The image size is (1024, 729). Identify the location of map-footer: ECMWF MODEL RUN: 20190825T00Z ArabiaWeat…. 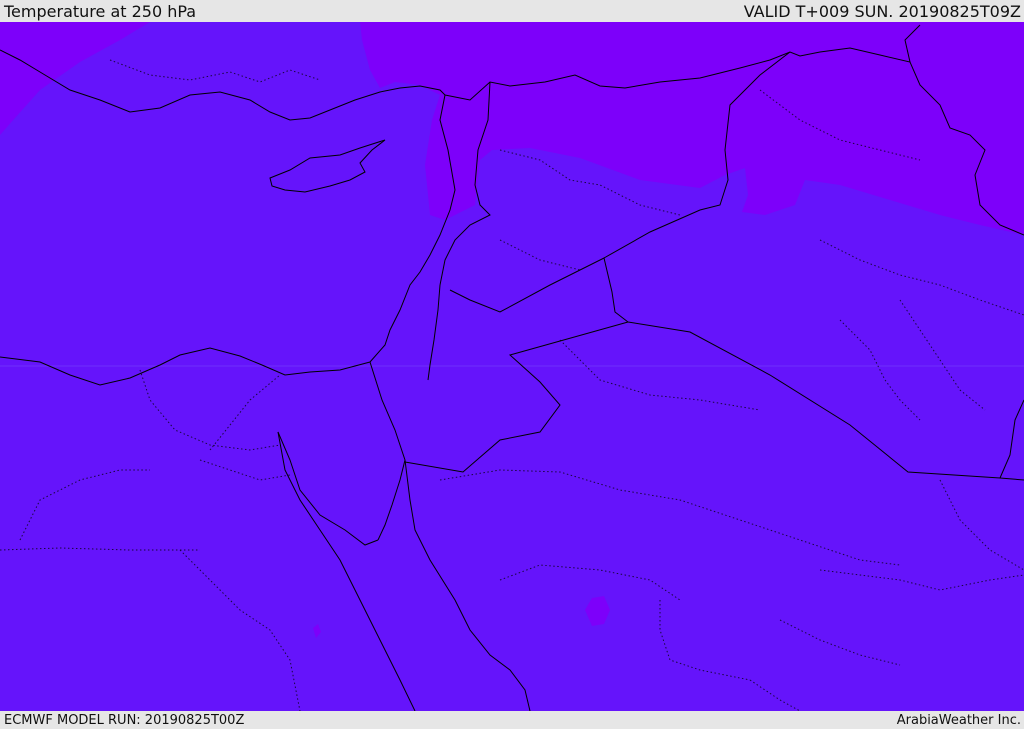
(512, 720).